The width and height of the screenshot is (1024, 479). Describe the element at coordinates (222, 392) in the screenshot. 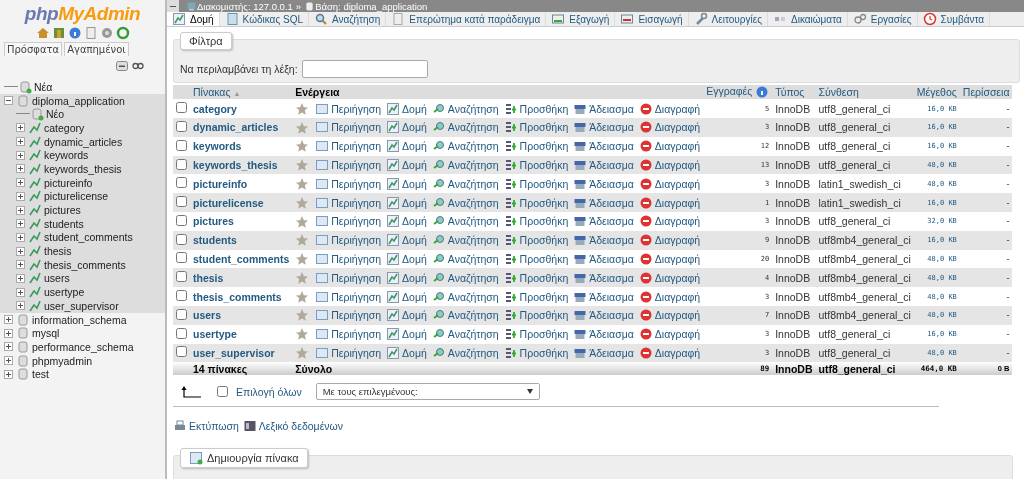

I see `select-all-checkbox` at that location.